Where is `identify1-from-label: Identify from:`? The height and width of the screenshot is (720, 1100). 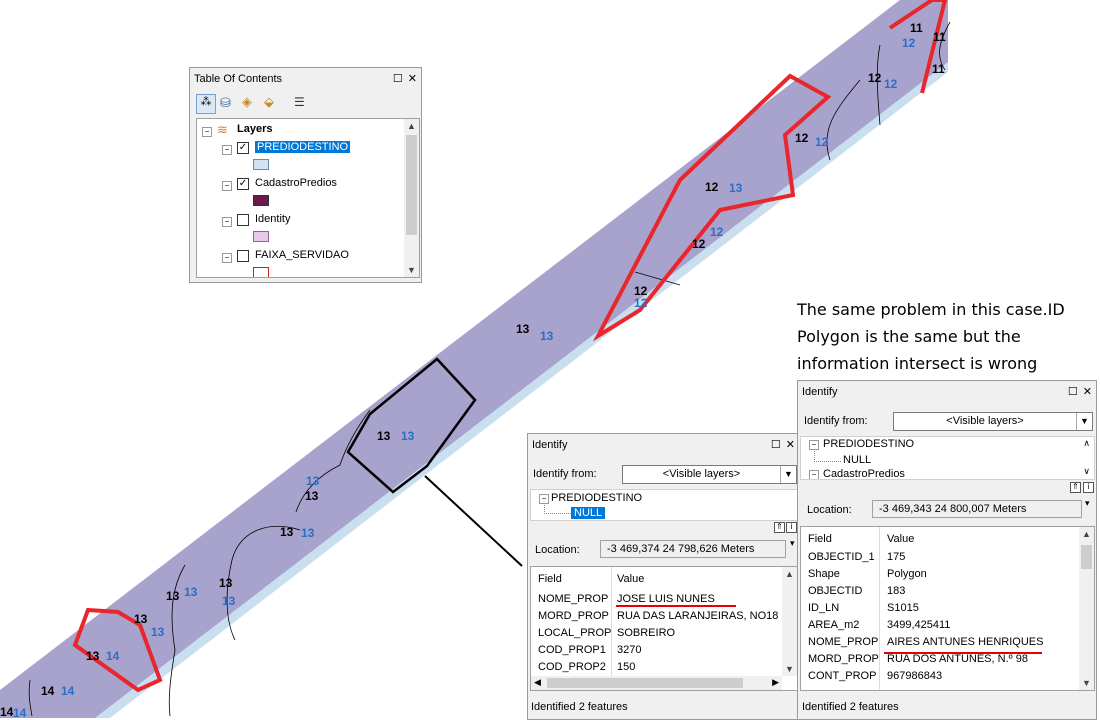 identify1-from-label: Identify from: is located at coordinates (565, 474).